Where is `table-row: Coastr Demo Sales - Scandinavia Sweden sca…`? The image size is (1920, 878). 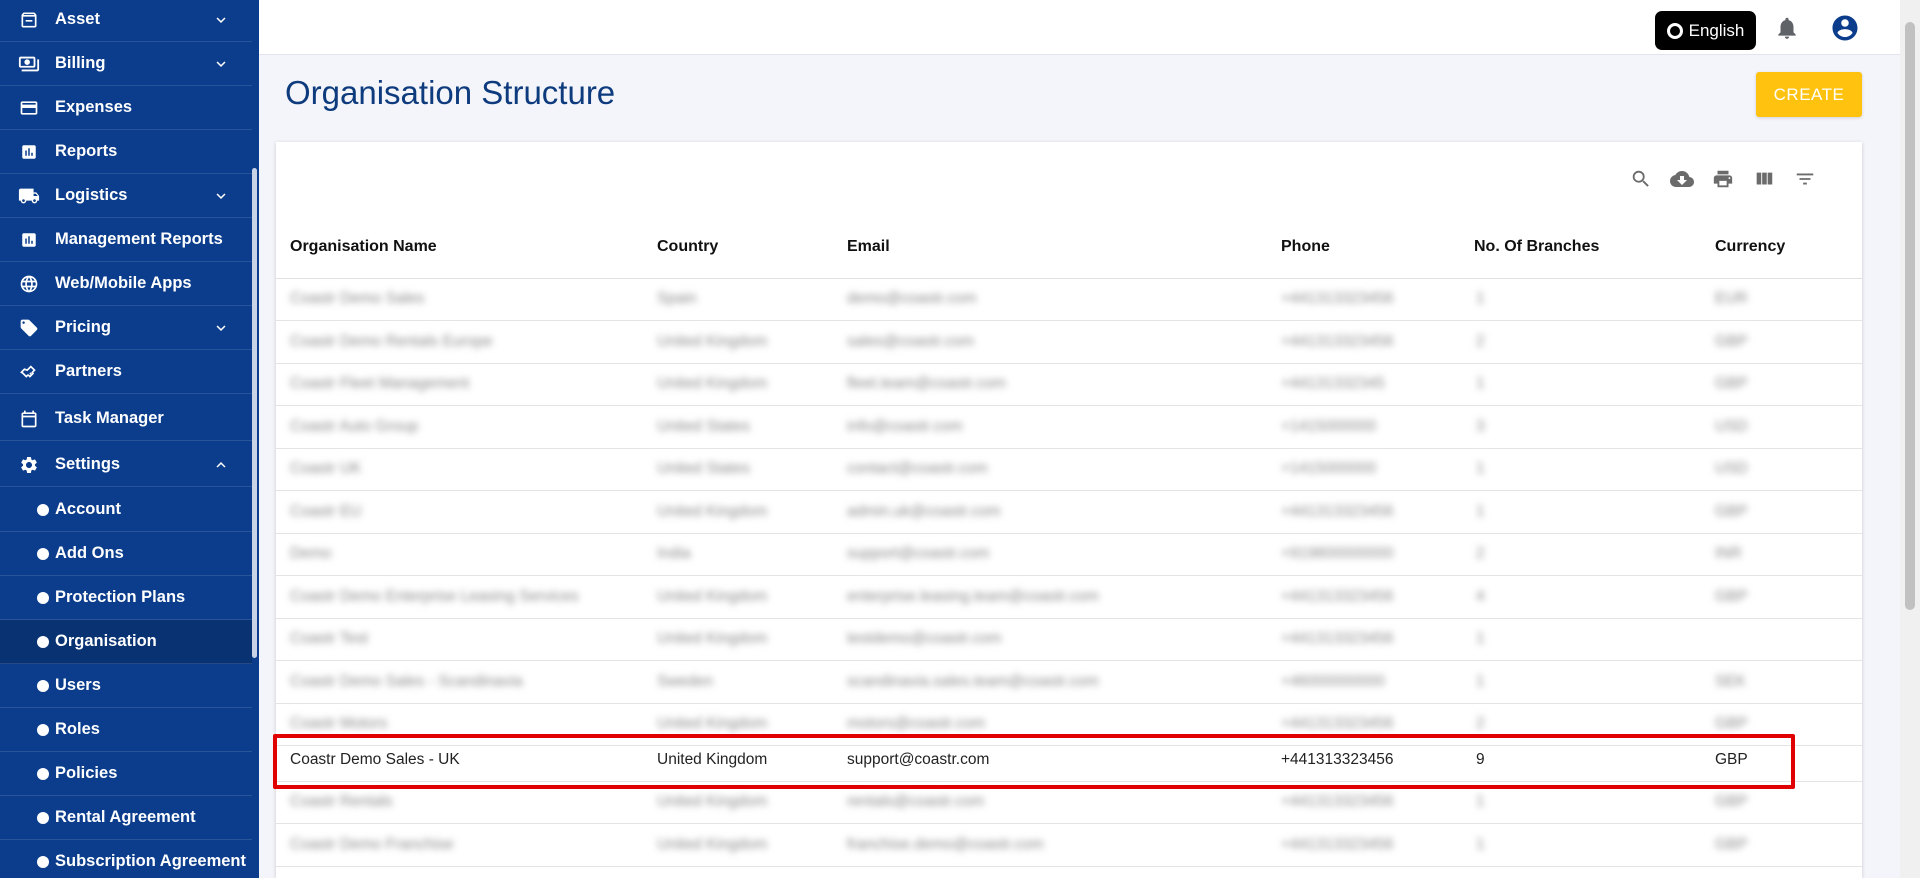 table-row: Coastr Demo Sales - Scandinavia Sweden sca… is located at coordinates (1069, 683).